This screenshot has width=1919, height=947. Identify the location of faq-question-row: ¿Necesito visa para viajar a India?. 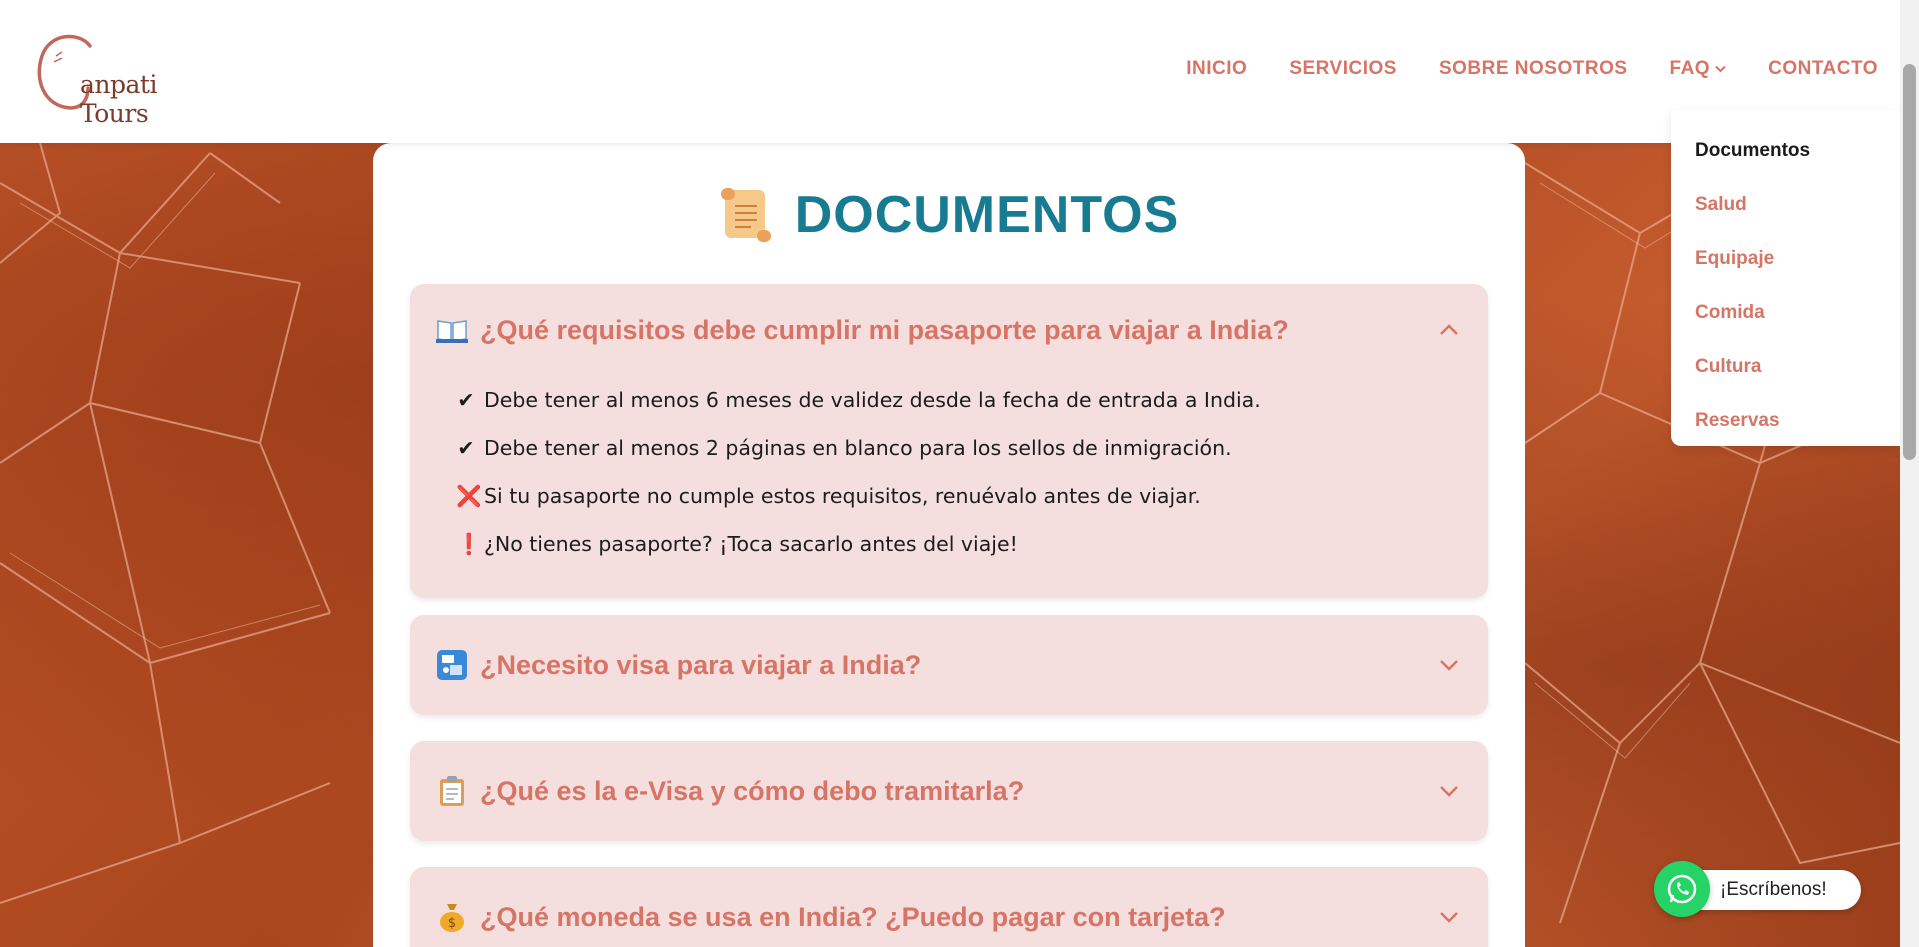
(949, 665).